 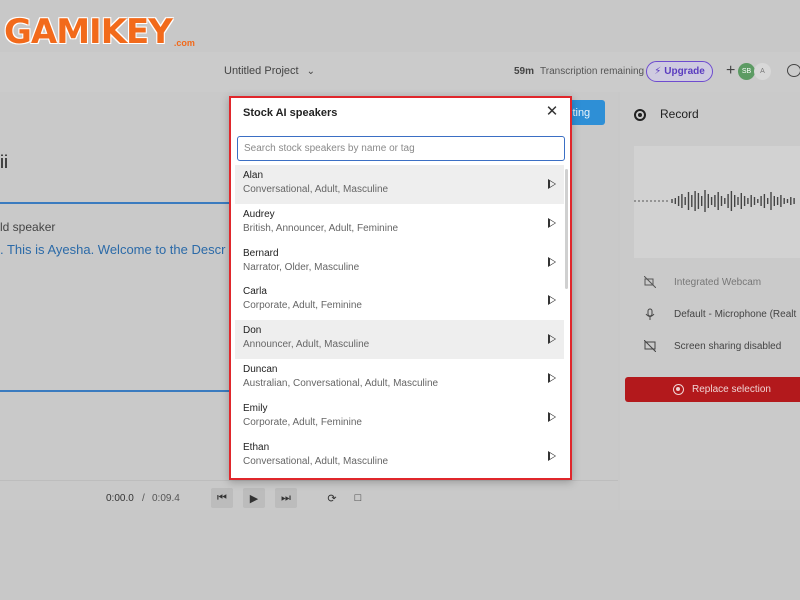 I want to click on speaker-name: Audrey, so click(x=259, y=214).